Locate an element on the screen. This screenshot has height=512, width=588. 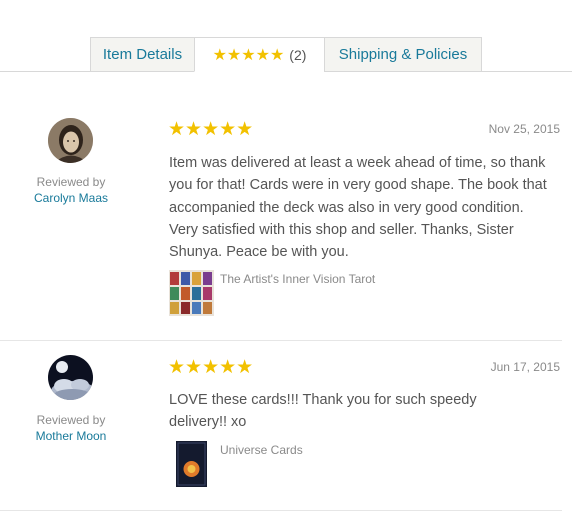
tarot-cards-icon is located at coordinates (191, 293).